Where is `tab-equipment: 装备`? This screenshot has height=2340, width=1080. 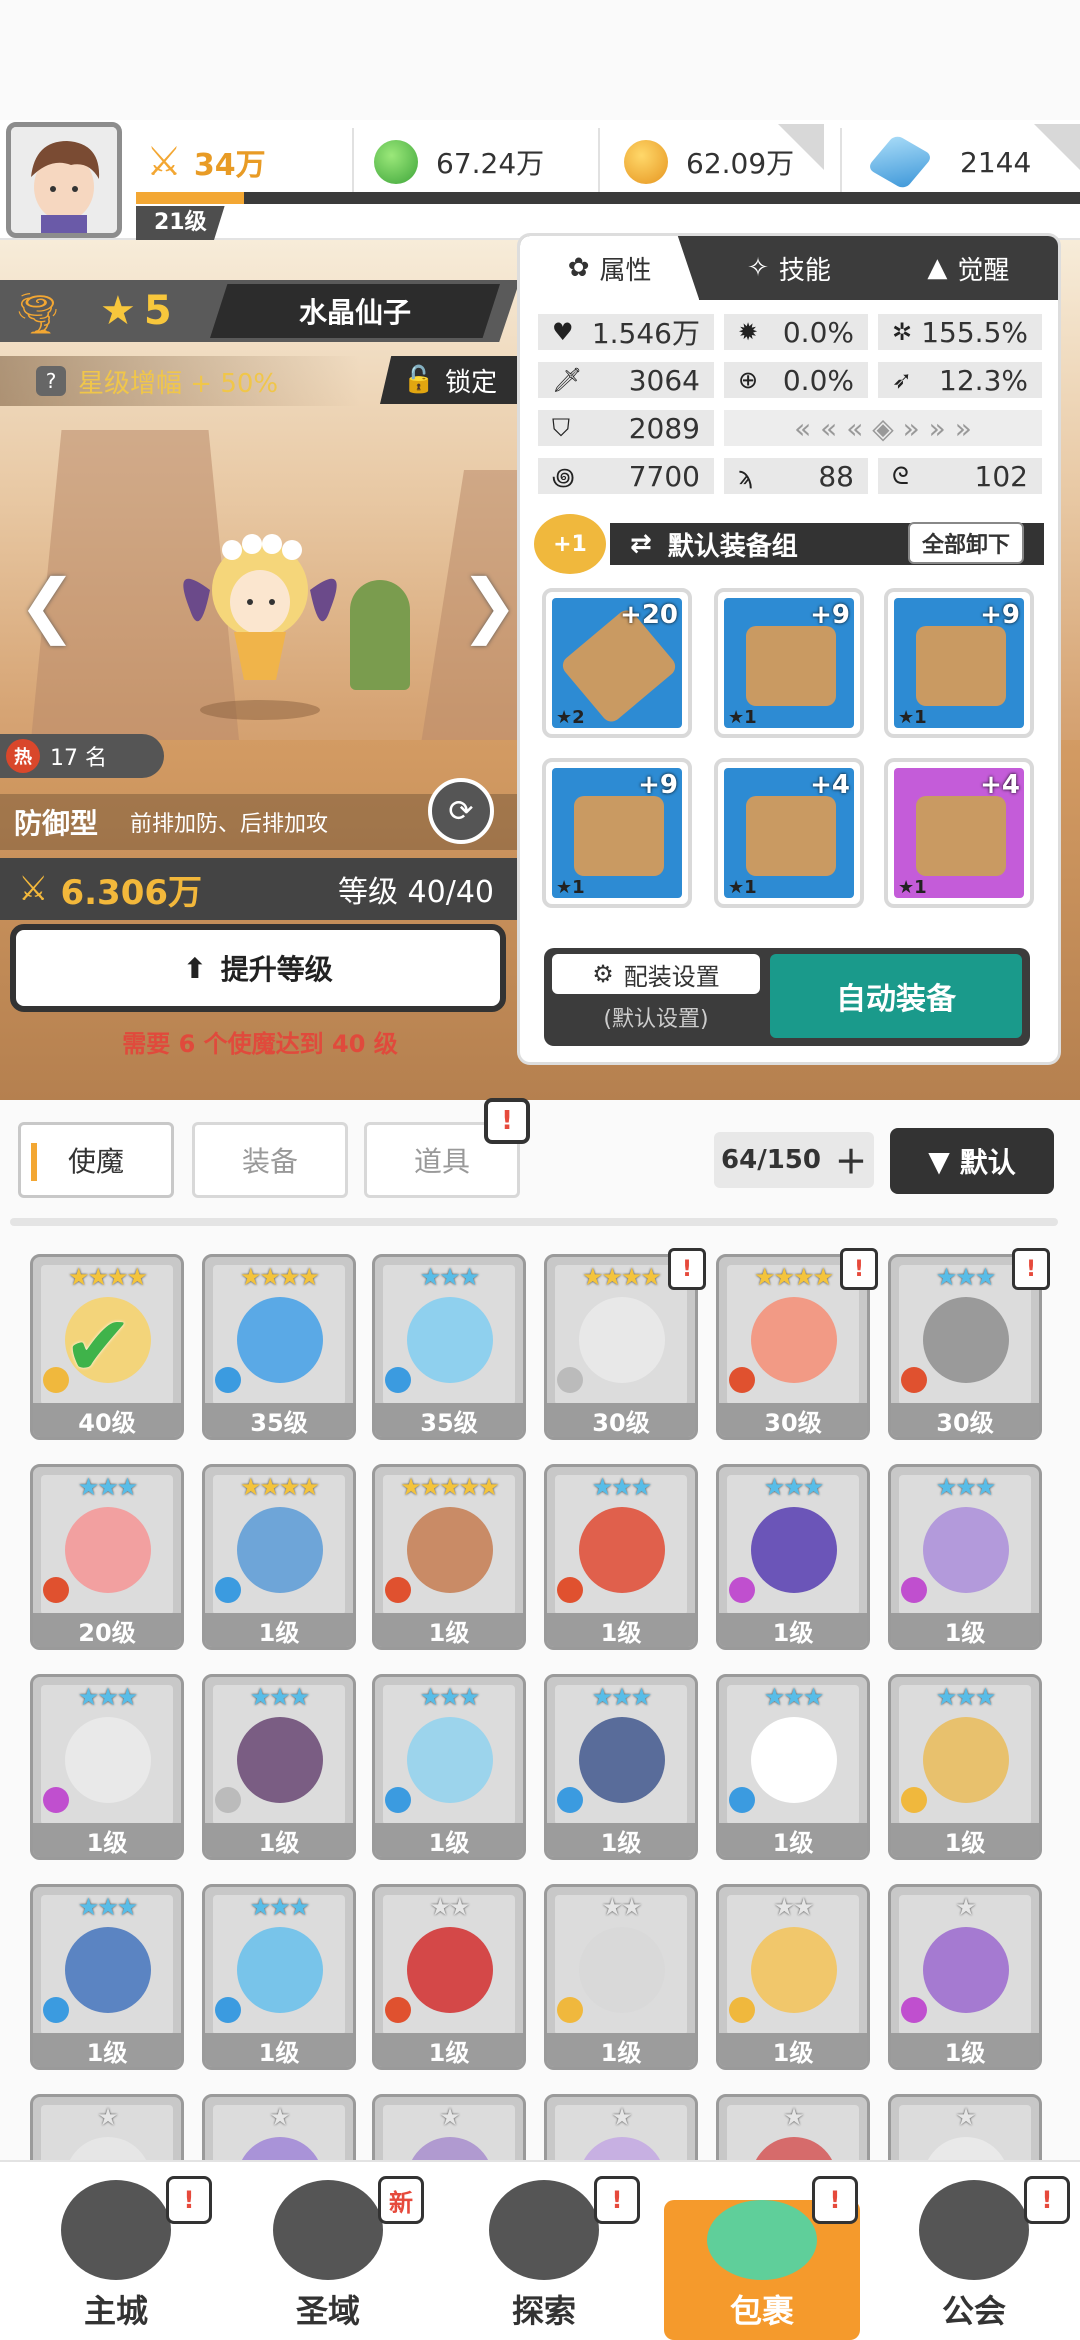 tab-equipment: 装备 is located at coordinates (270, 1160).